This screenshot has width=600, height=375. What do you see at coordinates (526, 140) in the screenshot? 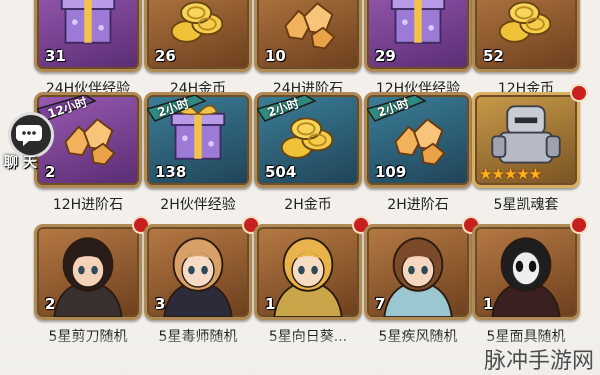
I see `item-card: ★★★★★` at bounding box center [526, 140].